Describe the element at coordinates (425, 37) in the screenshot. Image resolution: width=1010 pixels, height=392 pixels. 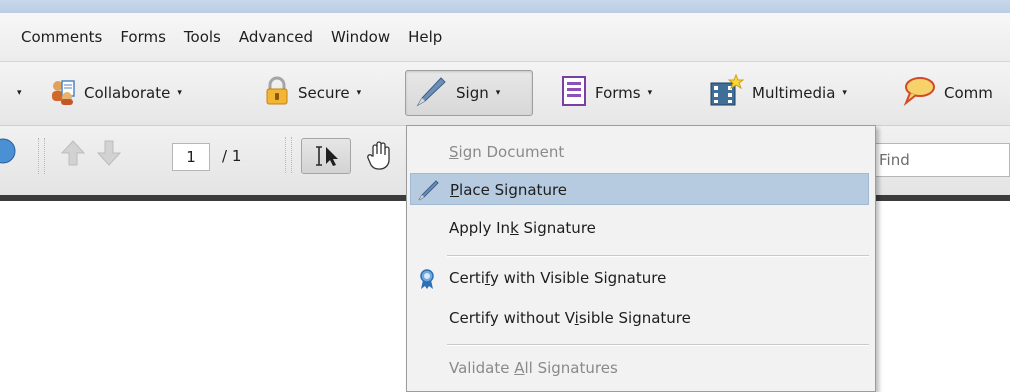
I see `menu-help: Help` at that location.